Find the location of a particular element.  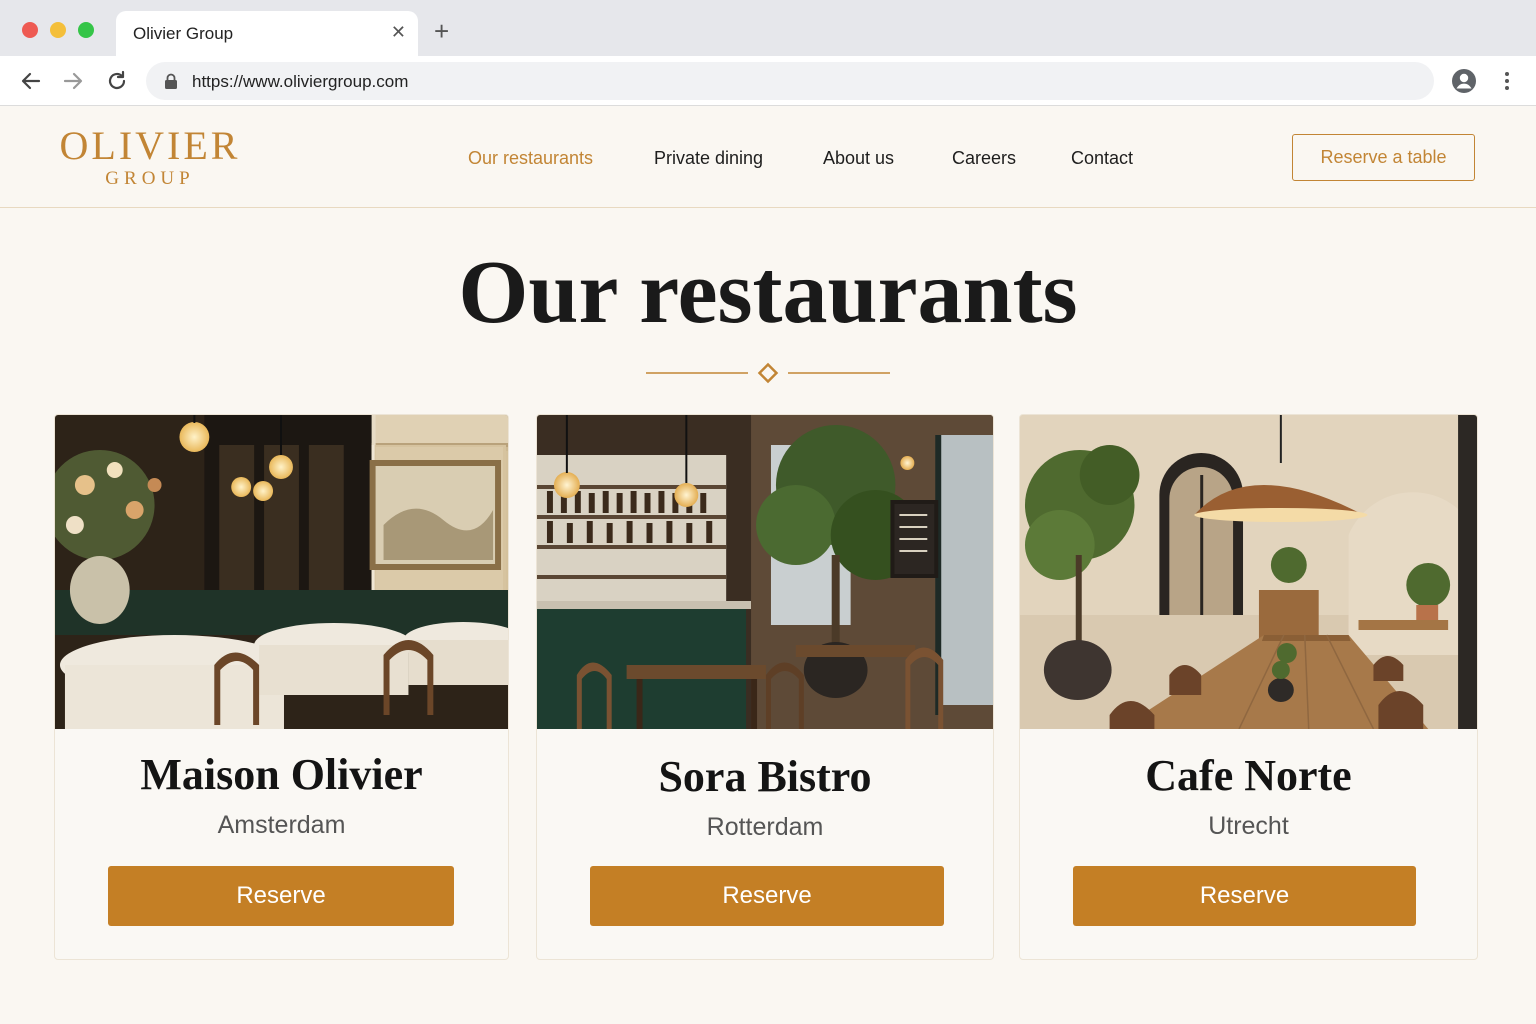

nav-private-dining: Private dining is located at coordinates (708, 158).